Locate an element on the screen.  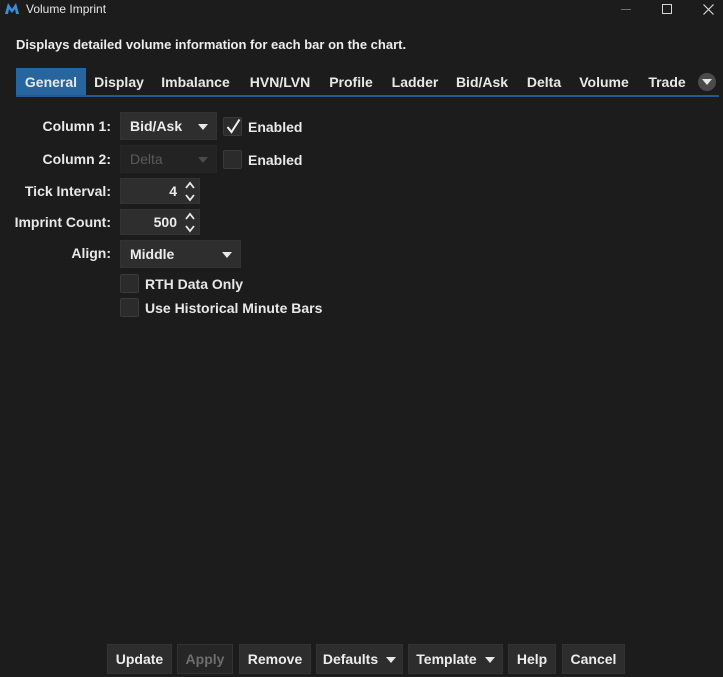
tick-interval-label: Tick Interval: is located at coordinates (67, 191).